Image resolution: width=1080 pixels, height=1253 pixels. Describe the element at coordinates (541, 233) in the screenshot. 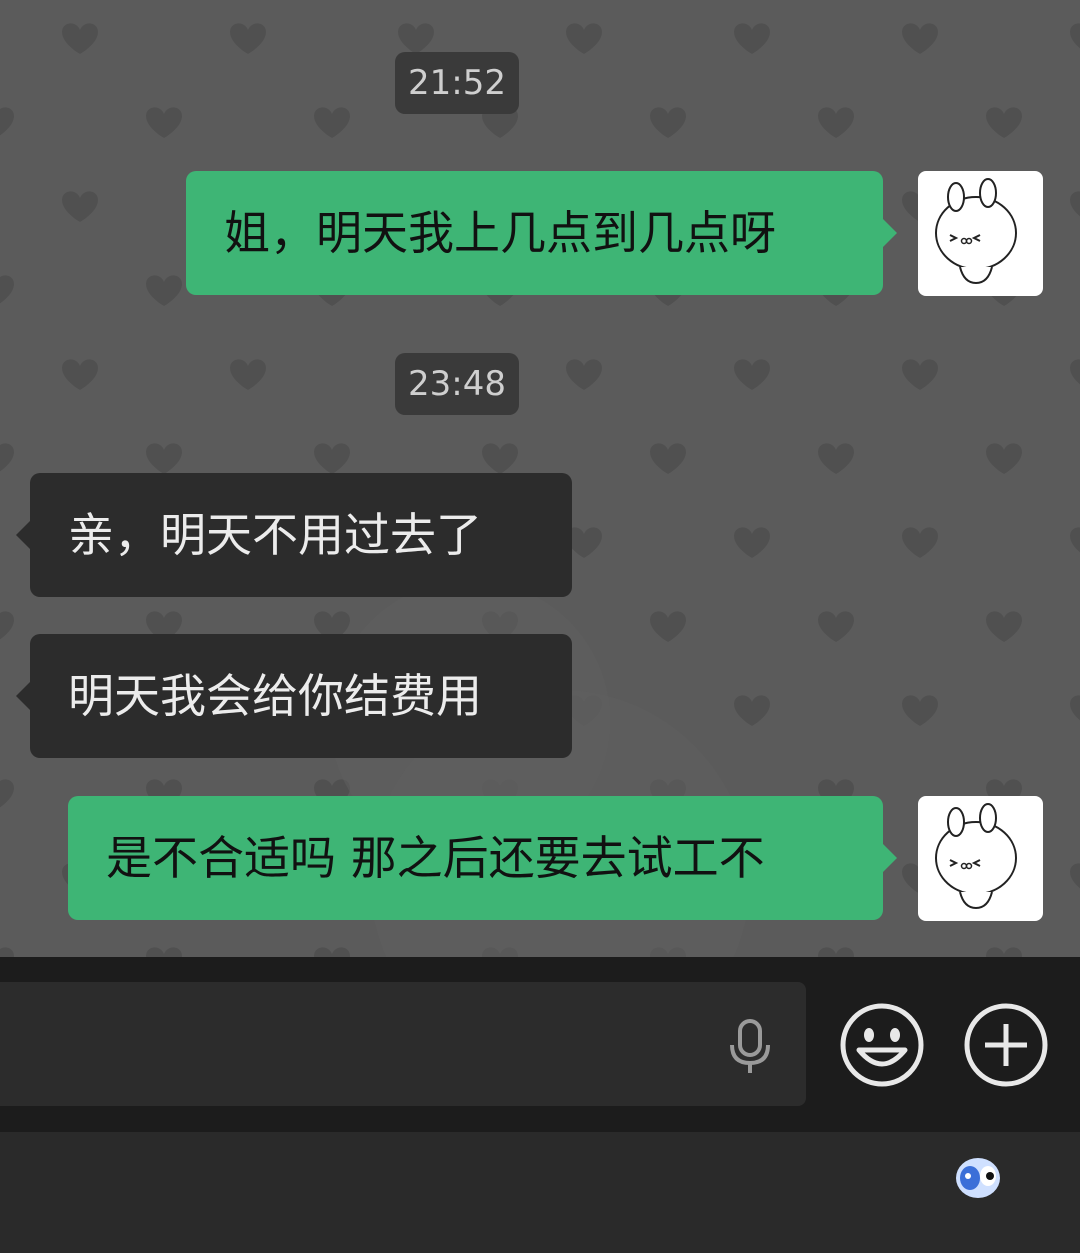

I see `message-bubble-outgoing: 姐，明天我上几点到几点呀` at that location.